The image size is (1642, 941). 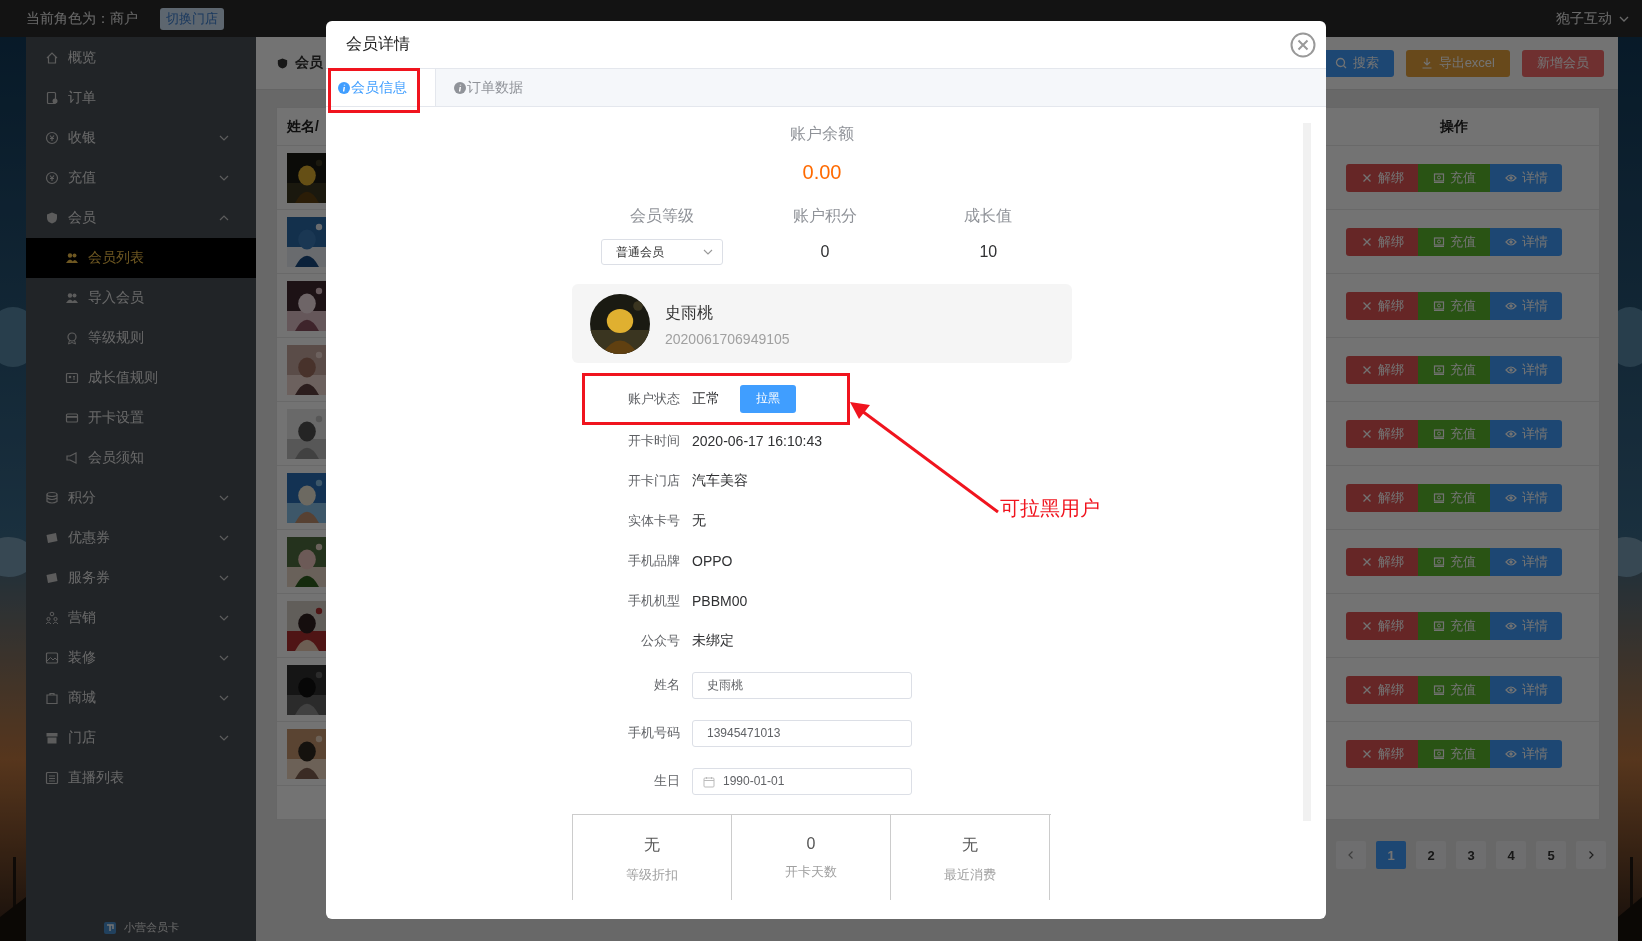 I want to click on input-field: 13945471013, so click(x=802, y=733).